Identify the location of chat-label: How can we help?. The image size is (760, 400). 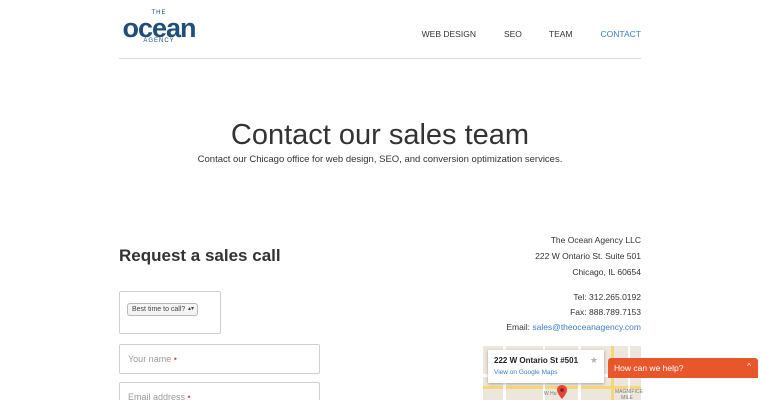
(649, 368).